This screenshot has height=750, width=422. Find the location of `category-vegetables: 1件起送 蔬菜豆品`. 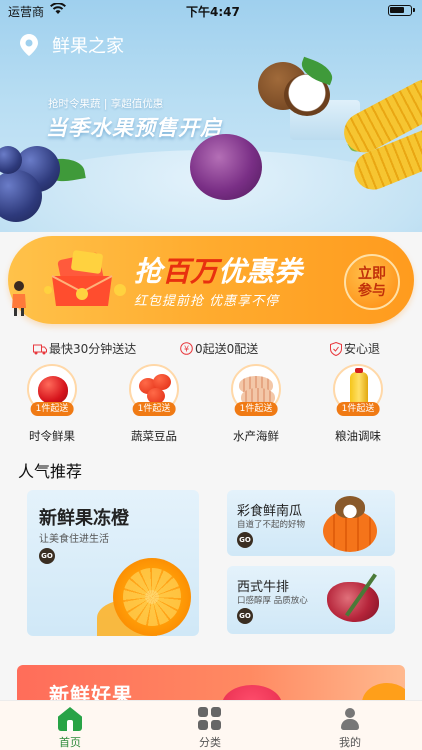

category-vegetables: 1件起送 蔬菜豆品 is located at coordinates (154, 404).